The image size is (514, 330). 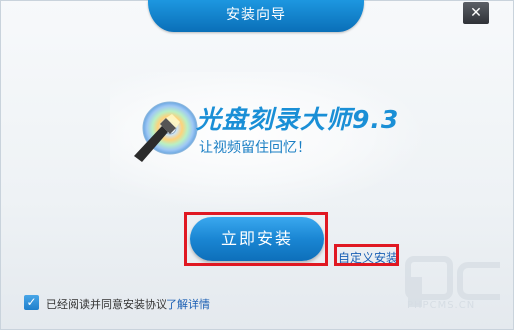 I want to click on cd-torch-logo-icon, so click(x=166, y=131).